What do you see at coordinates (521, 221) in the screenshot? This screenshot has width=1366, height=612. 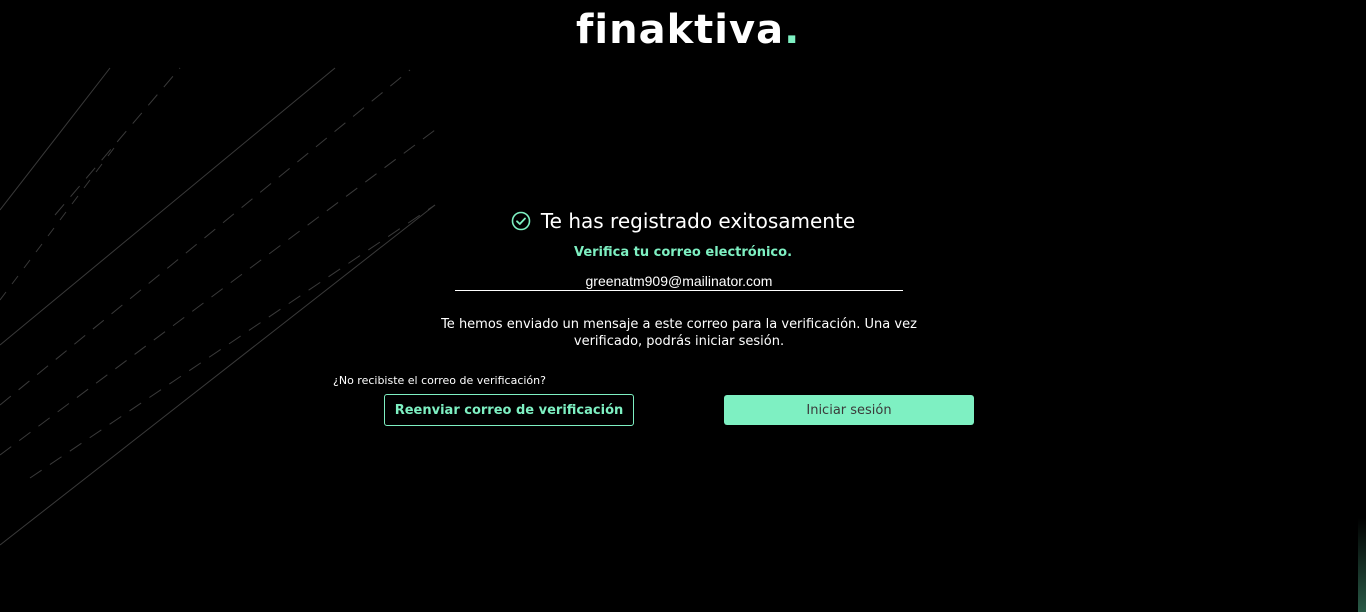 I see `check-circle-icon` at bounding box center [521, 221].